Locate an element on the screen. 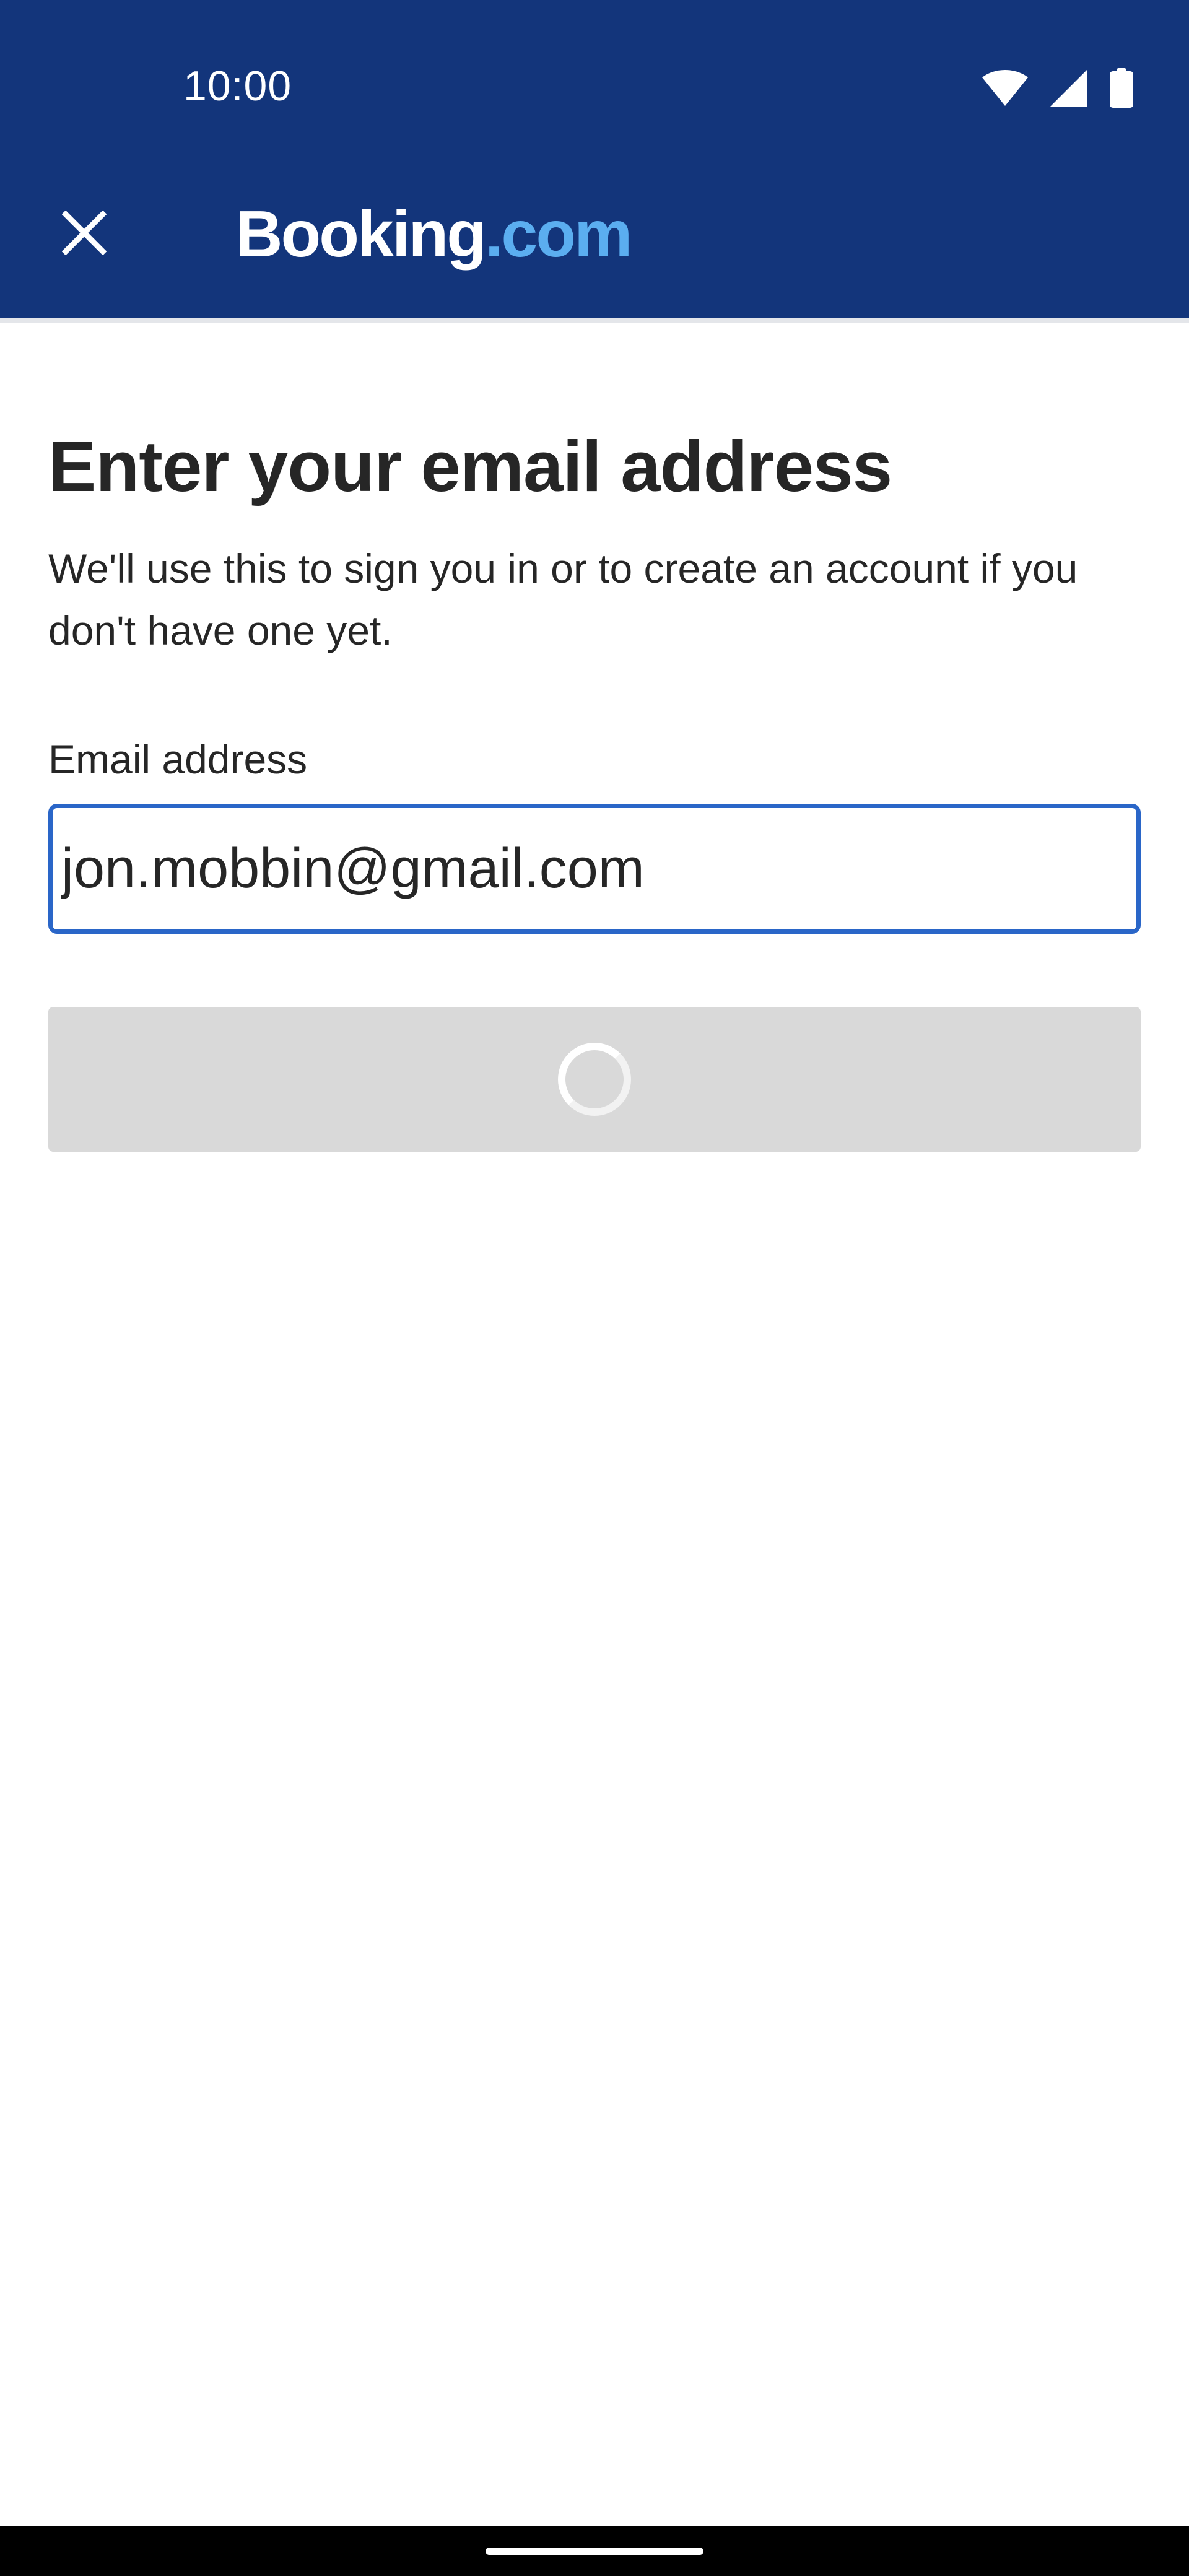 This screenshot has width=1189, height=2576. status-icons is located at coordinates (1057, 88).